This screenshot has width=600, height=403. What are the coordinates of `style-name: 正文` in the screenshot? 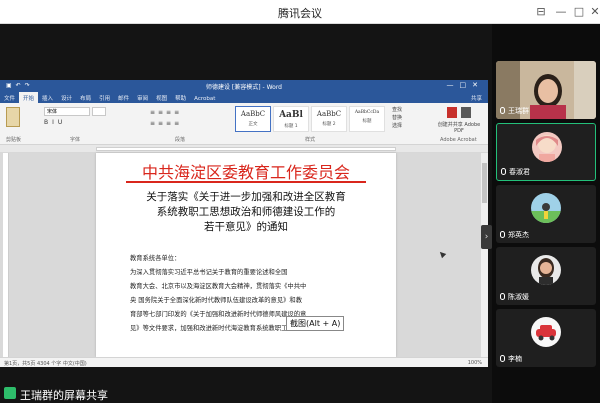 It's located at (253, 124).